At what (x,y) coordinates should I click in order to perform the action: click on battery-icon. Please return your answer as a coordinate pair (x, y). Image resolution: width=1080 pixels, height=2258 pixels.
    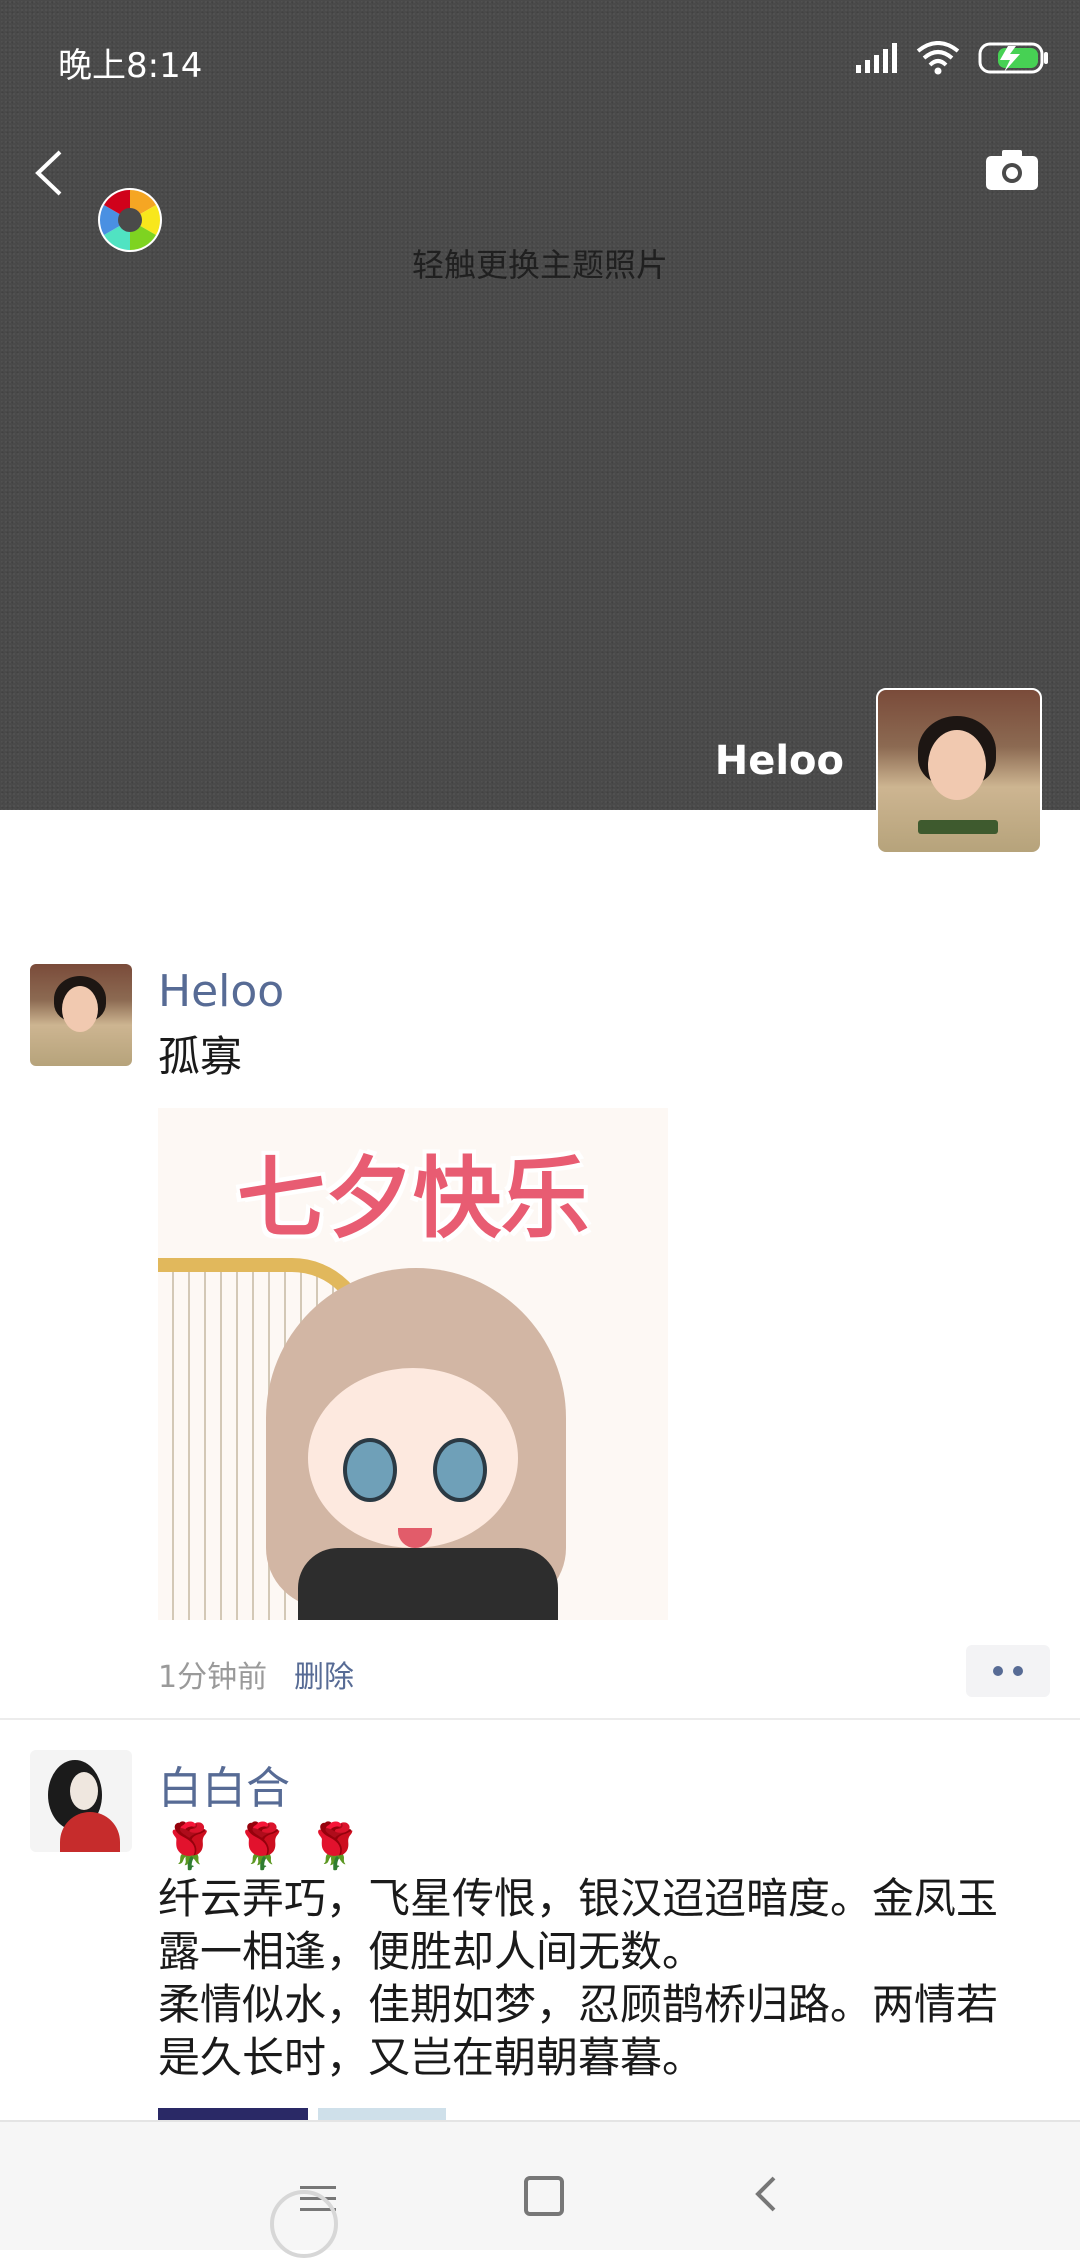
    Looking at the image, I should click on (1013, 58).